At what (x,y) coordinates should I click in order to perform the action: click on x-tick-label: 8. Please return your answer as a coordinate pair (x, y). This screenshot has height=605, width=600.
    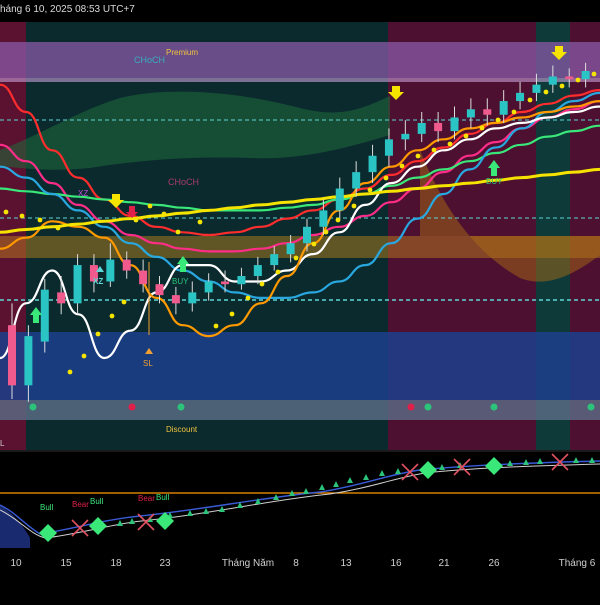
    Looking at the image, I should click on (296, 563).